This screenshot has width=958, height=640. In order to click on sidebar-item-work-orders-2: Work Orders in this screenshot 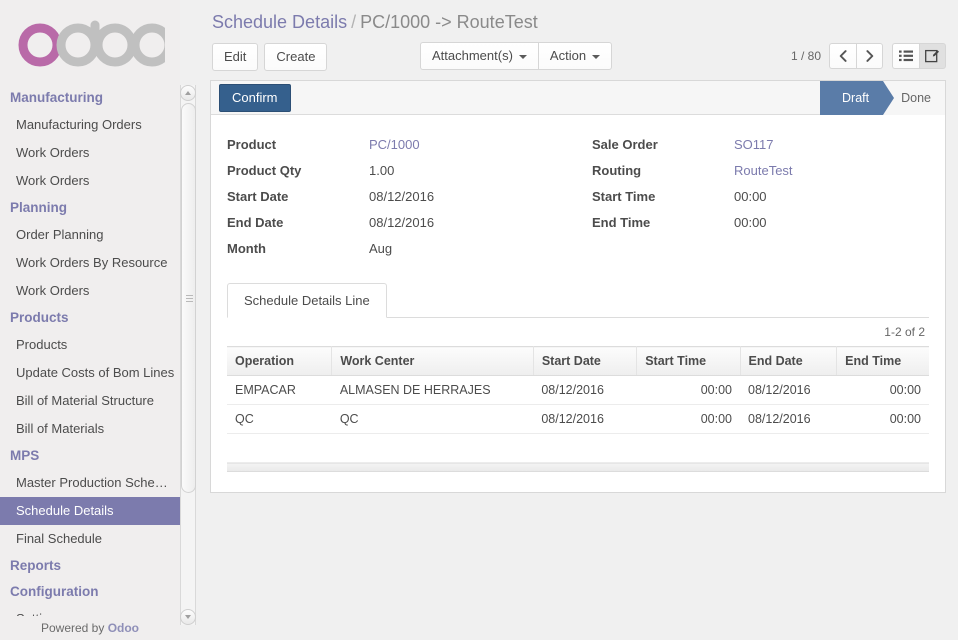, I will do `click(90, 181)`.